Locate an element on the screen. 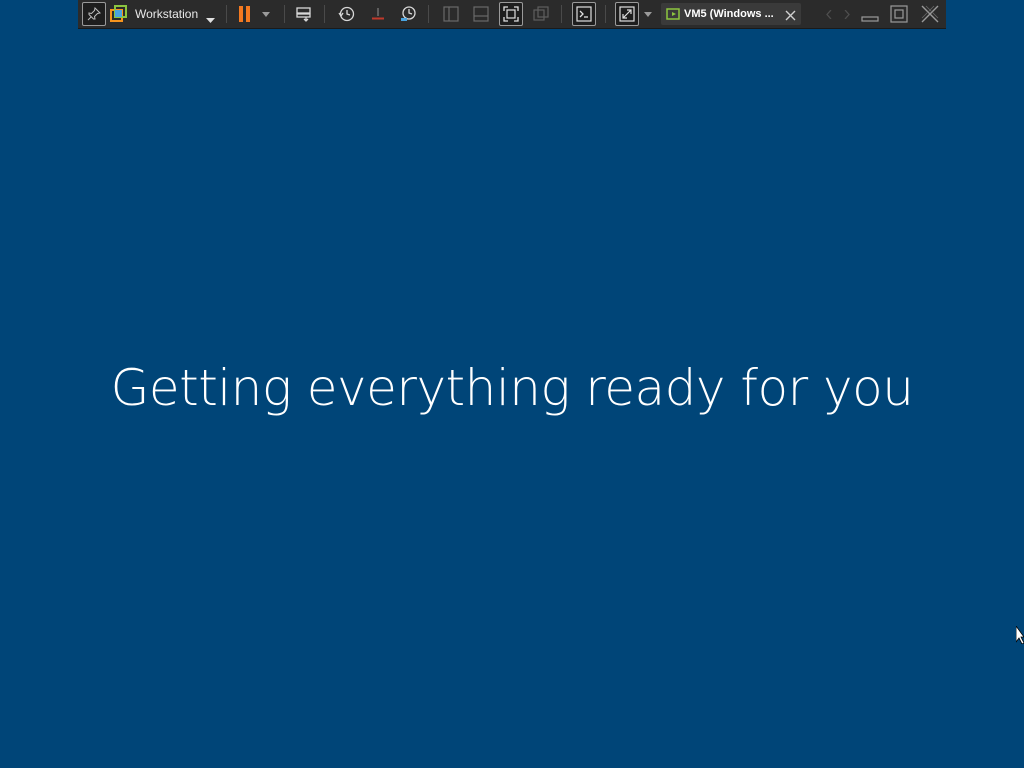 This screenshot has width=1024, height=768. full-screen-icon is located at coordinates (511, 14).